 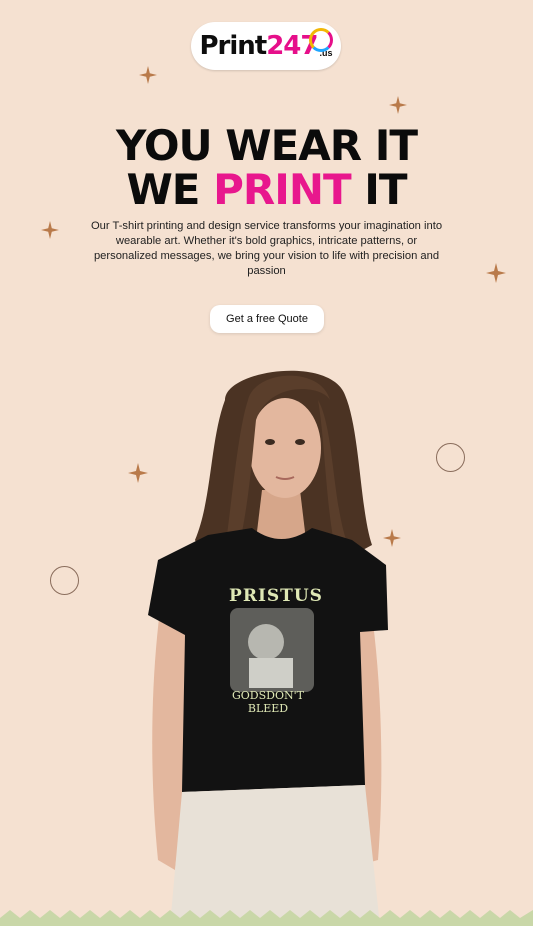 I want to click on logo-wordmark: Print247, so click(x=258, y=46).